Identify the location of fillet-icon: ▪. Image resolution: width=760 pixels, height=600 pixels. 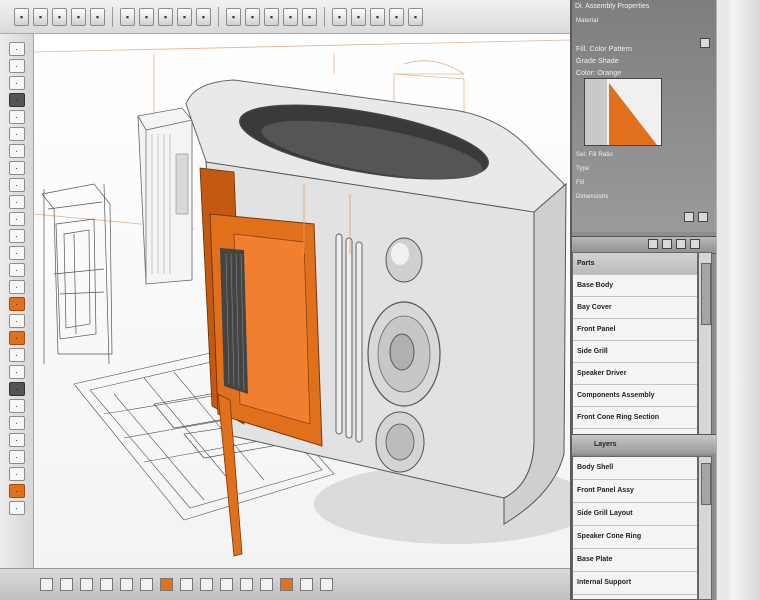
(184, 16).